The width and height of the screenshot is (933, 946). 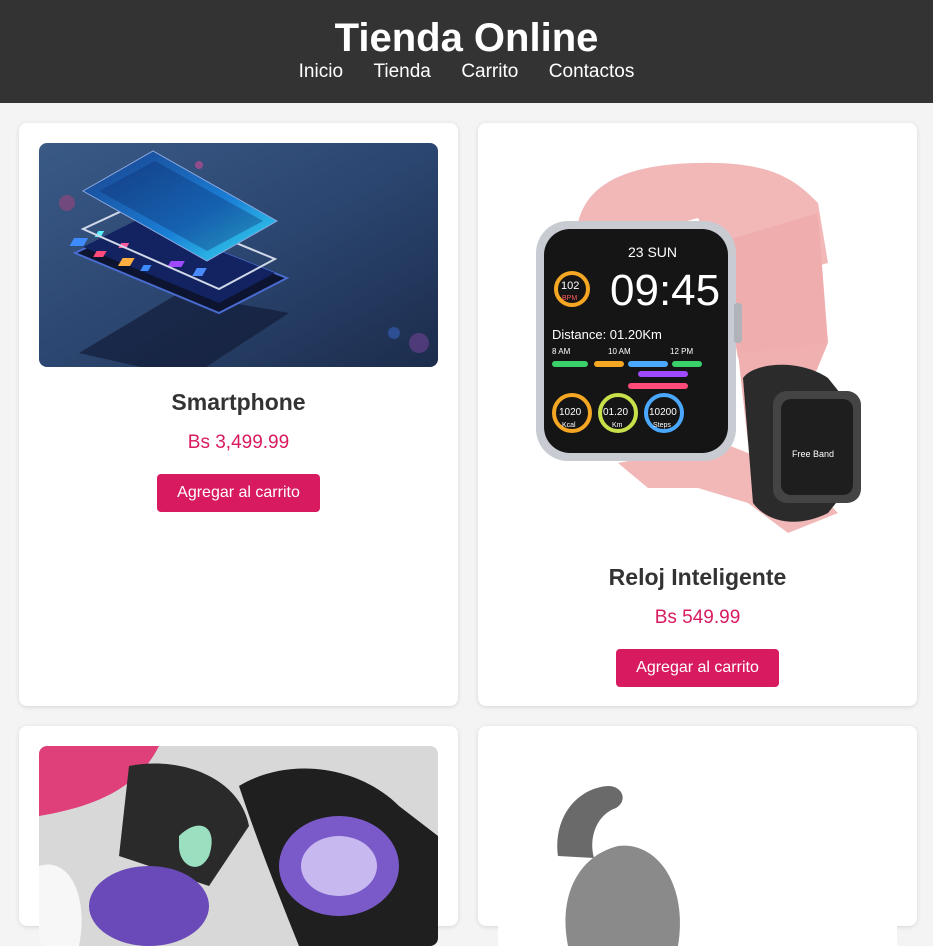 I want to click on watch-bpm-label: BPM, so click(x=569, y=298).